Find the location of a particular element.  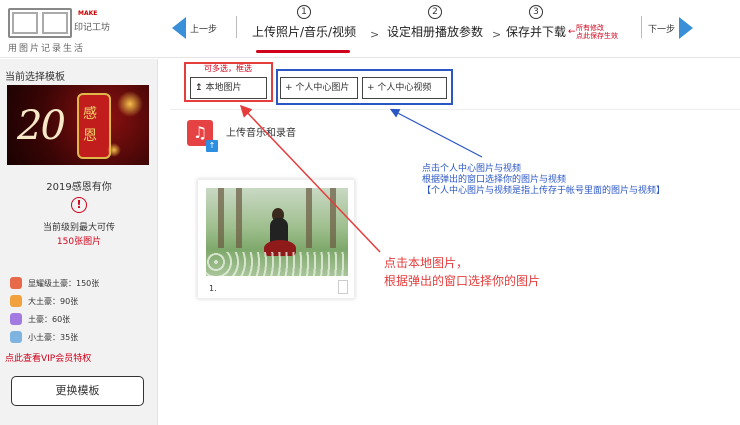

blue-arrow is located at coordinates (436, 133).